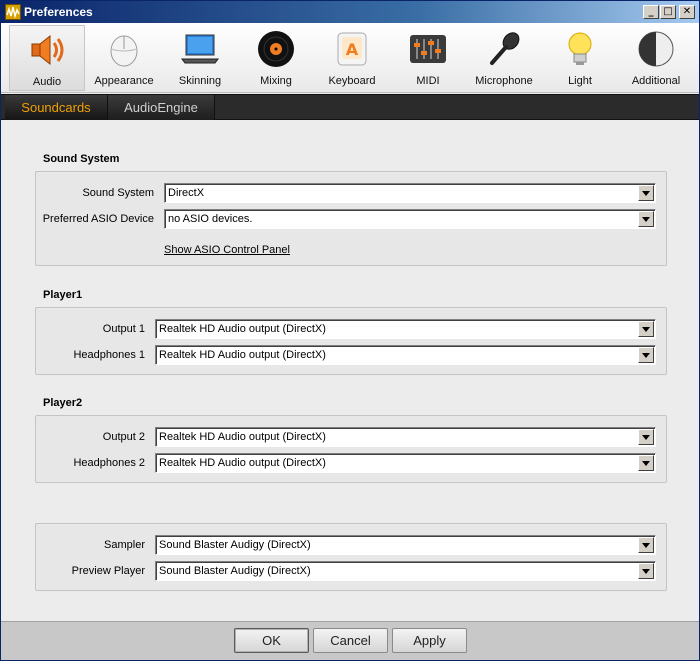 The width and height of the screenshot is (700, 661). I want to click on speaker-icon, so click(48, 50).